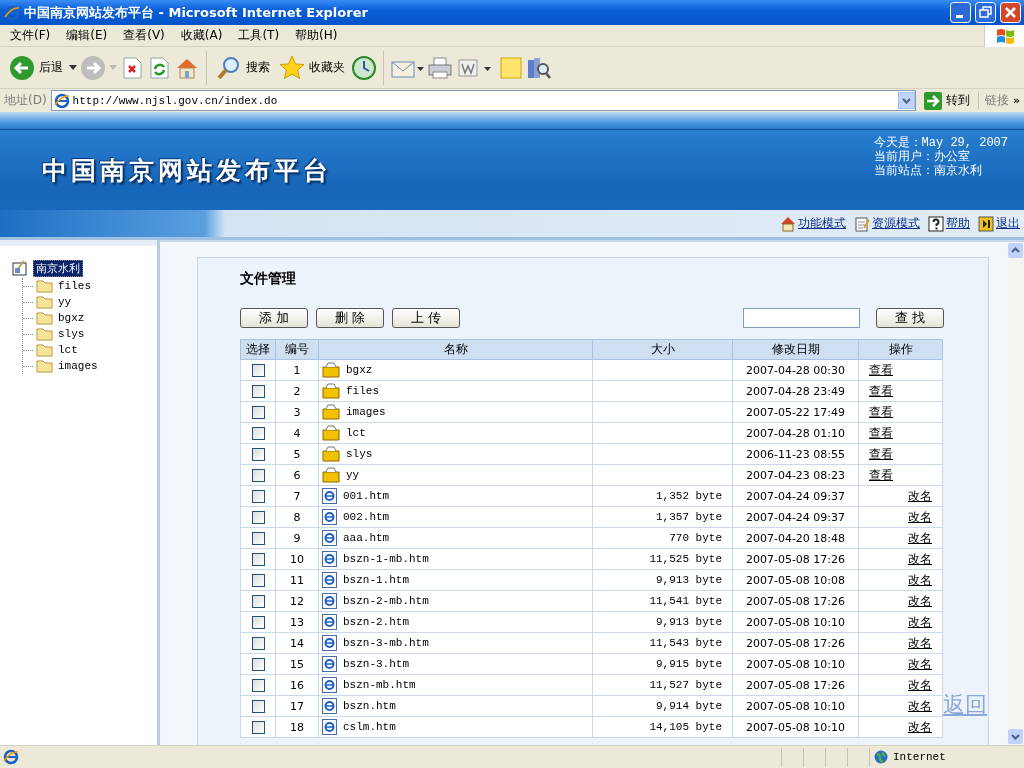 The image size is (1024, 768). I want to click on nav-link: 退出, so click(999, 223).